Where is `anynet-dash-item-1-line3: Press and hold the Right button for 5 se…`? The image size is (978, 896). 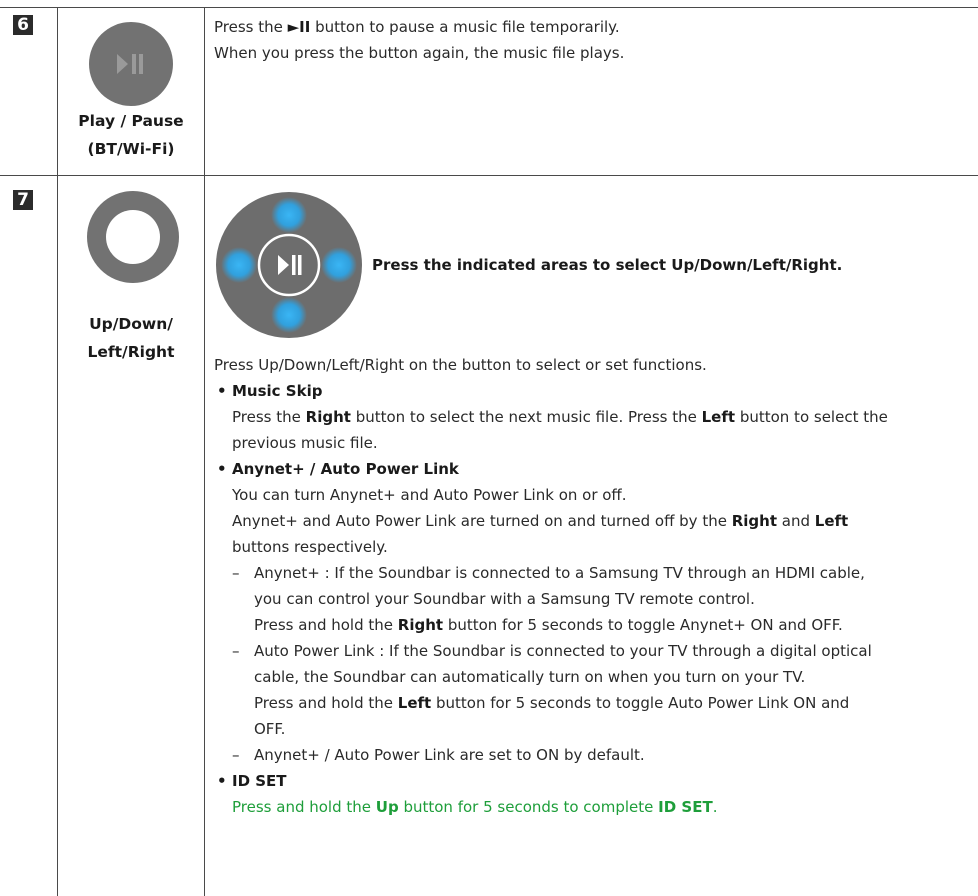
anynet-dash-item-1-line3: Press and hold the Right button for 5 se… is located at coordinates (548, 625).